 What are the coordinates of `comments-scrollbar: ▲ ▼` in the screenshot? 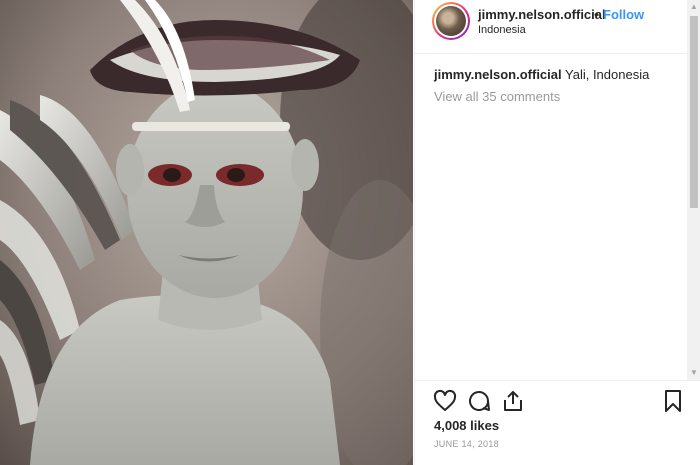 It's located at (693, 190).